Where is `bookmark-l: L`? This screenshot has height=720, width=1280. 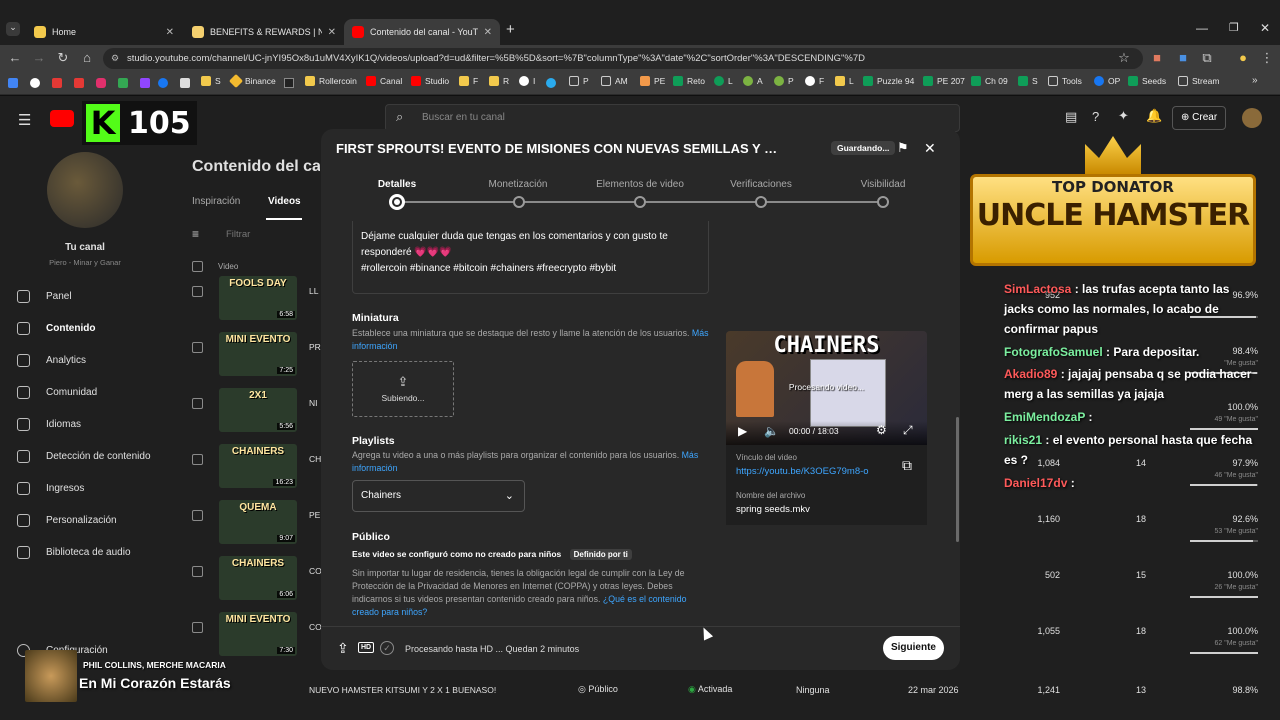 bookmark-l: L is located at coordinates (723, 81).